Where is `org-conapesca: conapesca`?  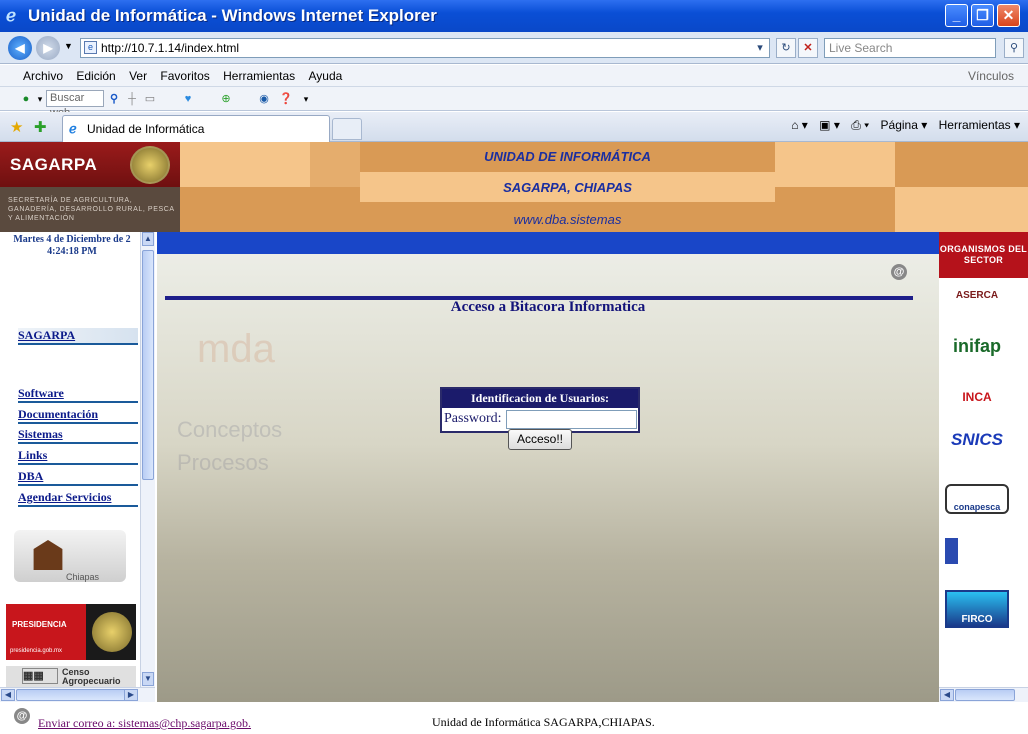
org-conapesca: conapesca is located at coordinates (977, 499).